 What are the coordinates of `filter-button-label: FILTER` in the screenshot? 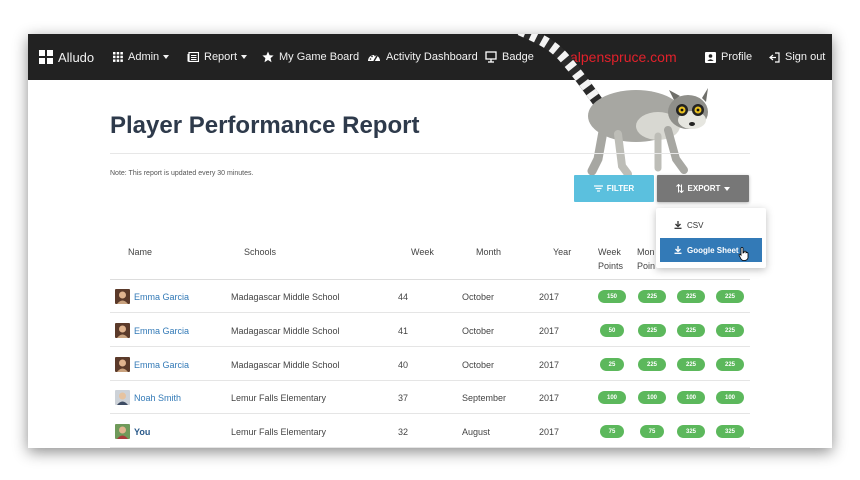 It's located at (620, 188).